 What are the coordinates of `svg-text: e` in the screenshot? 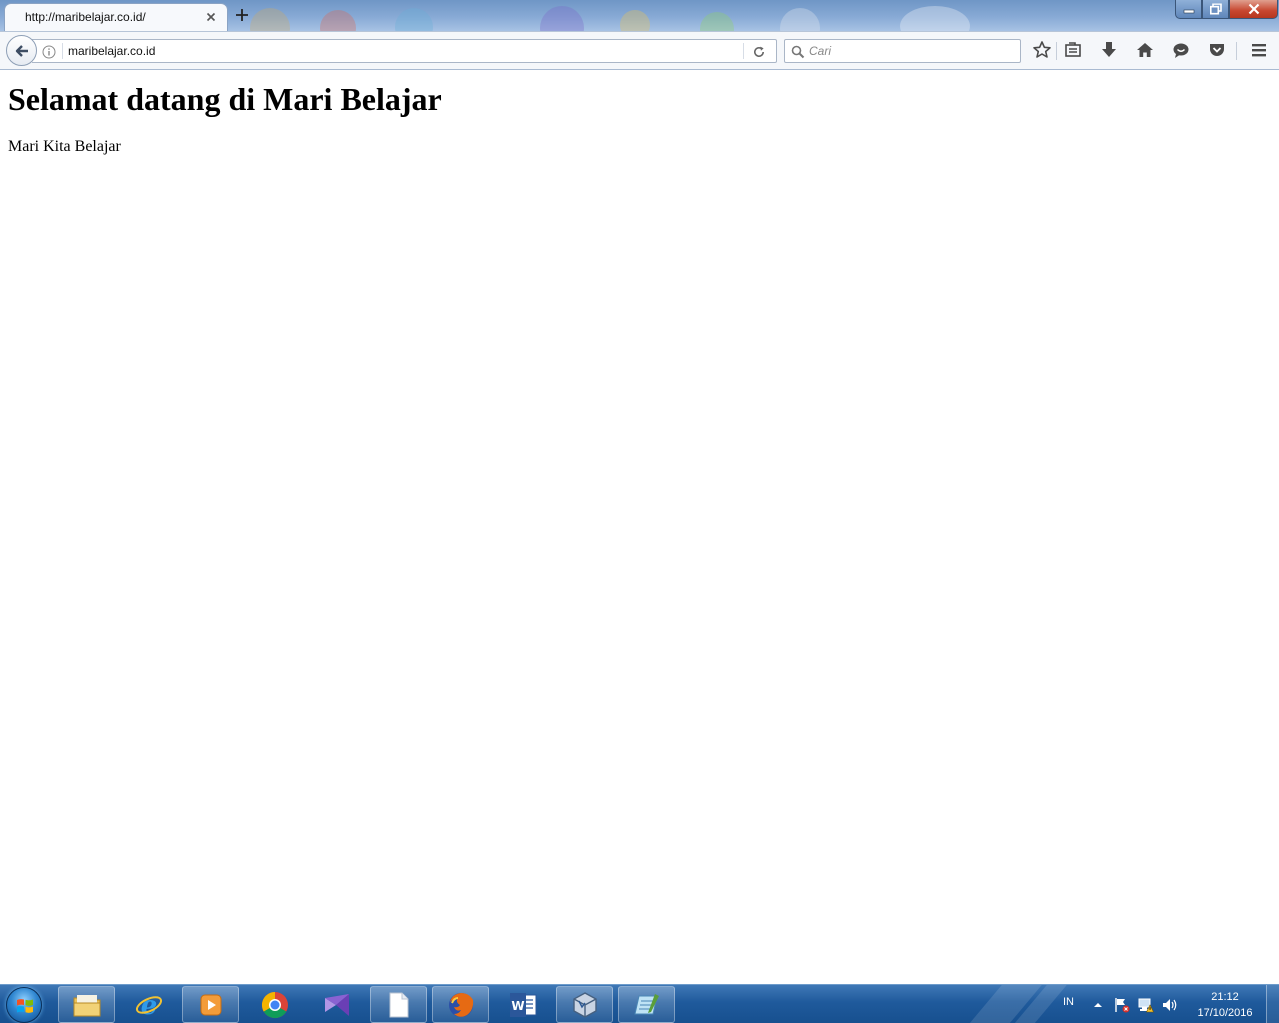 It's located at (148, 1005).